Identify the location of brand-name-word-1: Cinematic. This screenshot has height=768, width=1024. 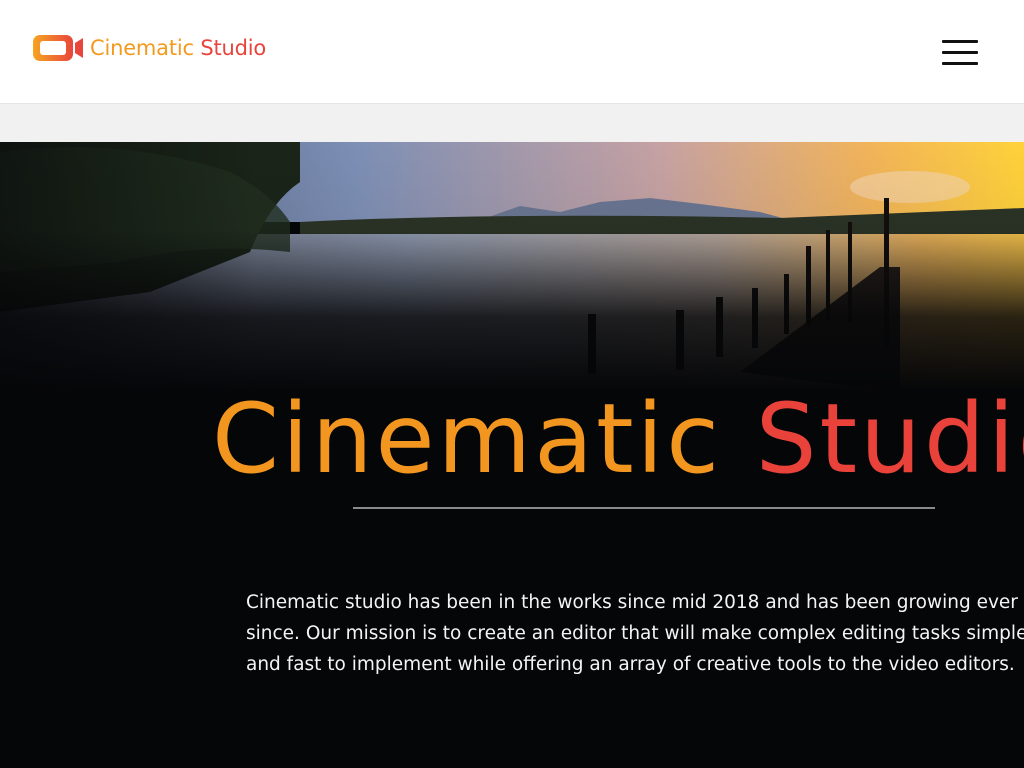
(142, 48).